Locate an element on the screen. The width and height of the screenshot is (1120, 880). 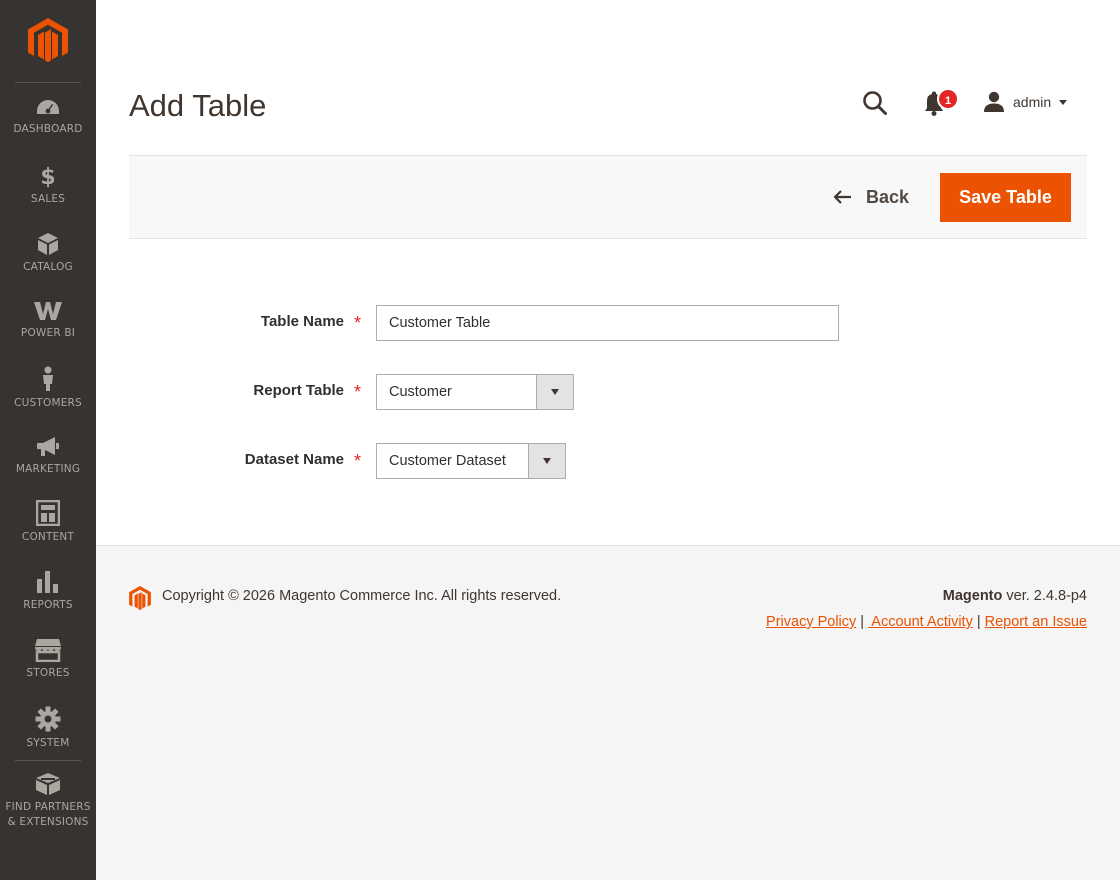
powerbi-icon is located at coordinates (48, 311).